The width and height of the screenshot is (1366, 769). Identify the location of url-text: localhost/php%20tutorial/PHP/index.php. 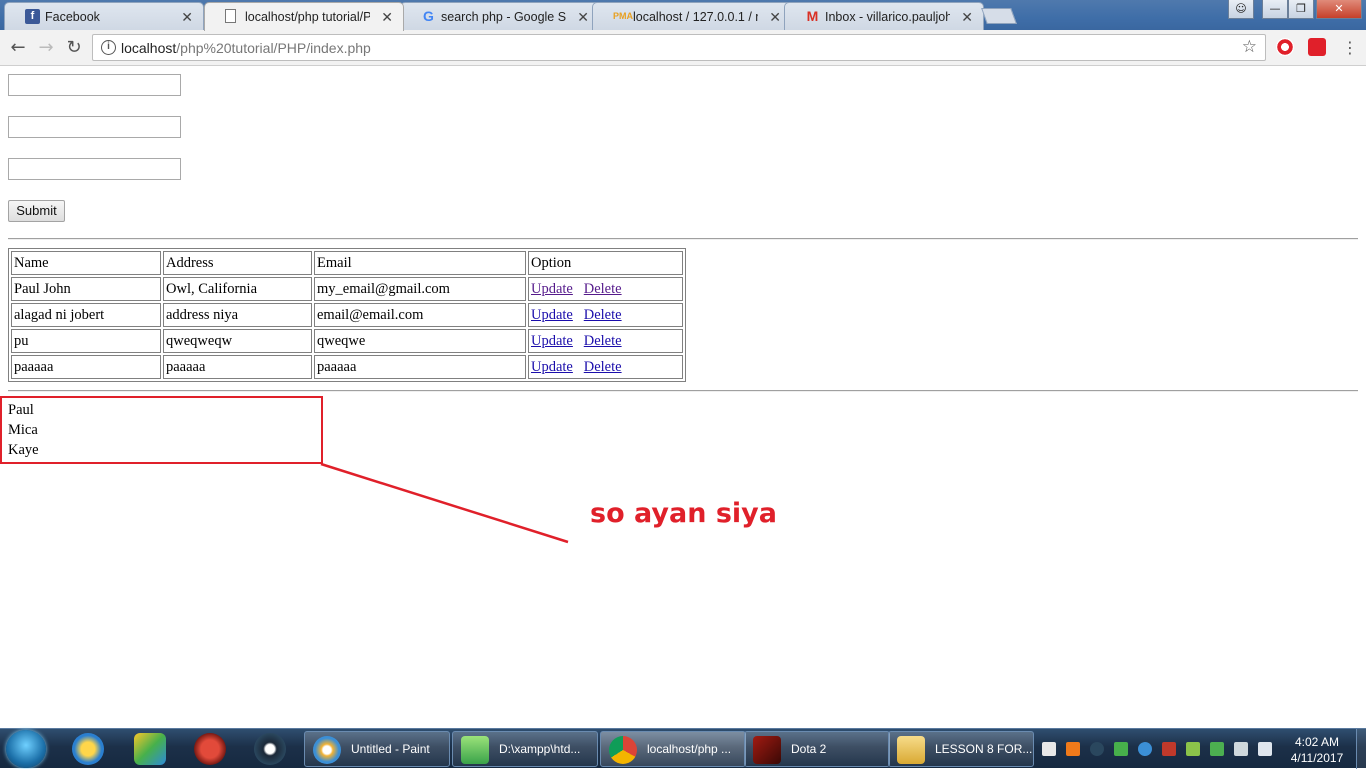
(246, 48).